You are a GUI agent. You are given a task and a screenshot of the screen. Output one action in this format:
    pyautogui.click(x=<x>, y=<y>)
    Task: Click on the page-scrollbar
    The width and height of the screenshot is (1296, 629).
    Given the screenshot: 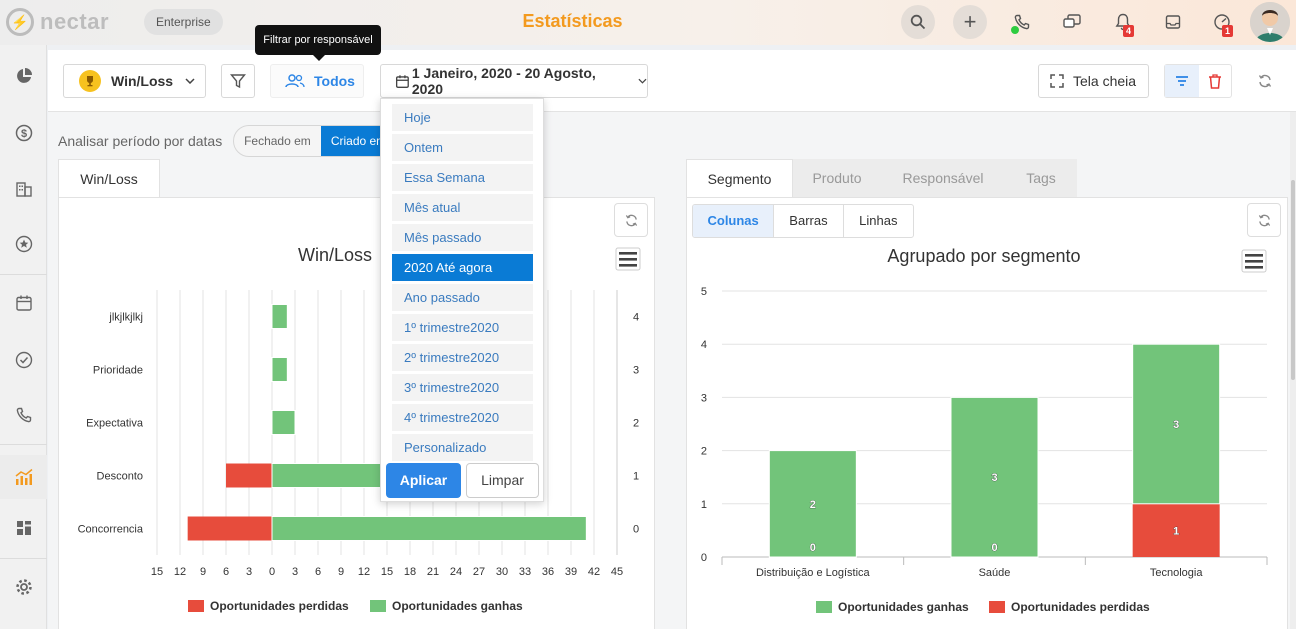 What is the action you would take?
    pyautogui.click(x=1293, y=370)
    